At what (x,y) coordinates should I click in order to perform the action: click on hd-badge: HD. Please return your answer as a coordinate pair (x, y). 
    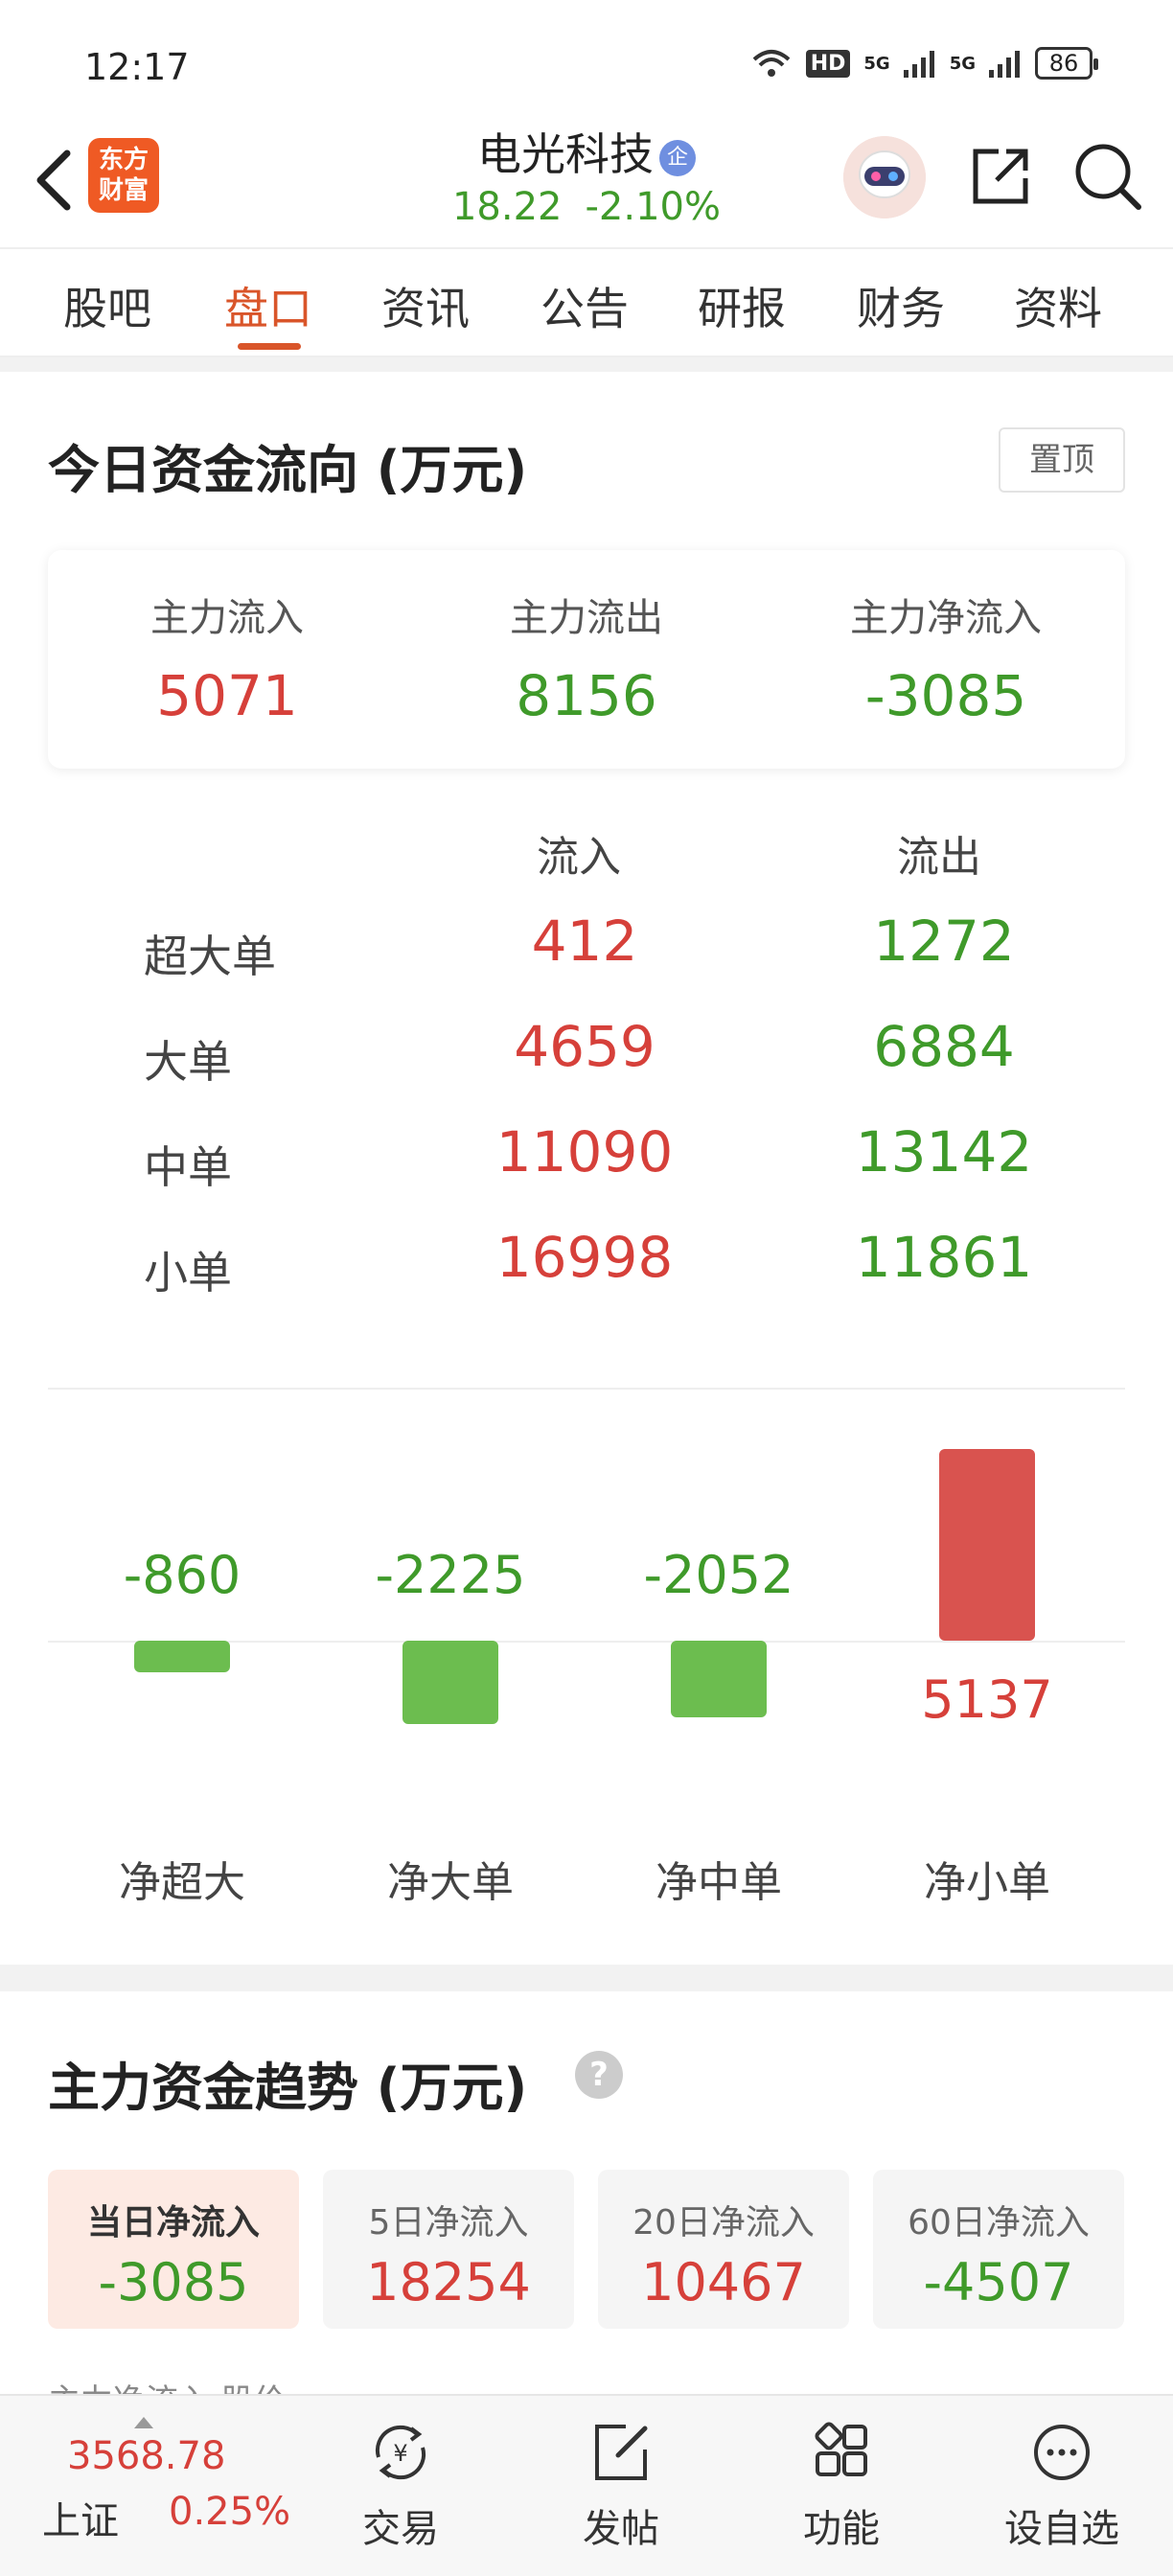
    Looking at the image, I should click on (828, 63).